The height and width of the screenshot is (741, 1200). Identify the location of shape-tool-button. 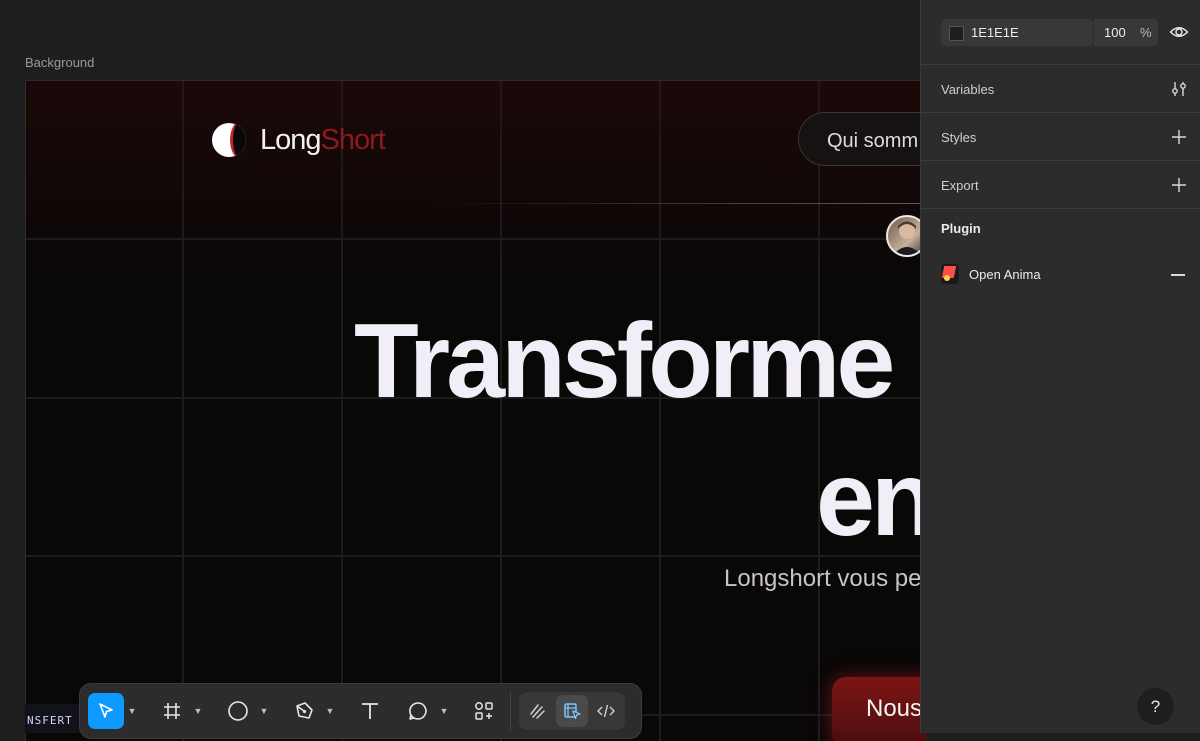
(238, 711).